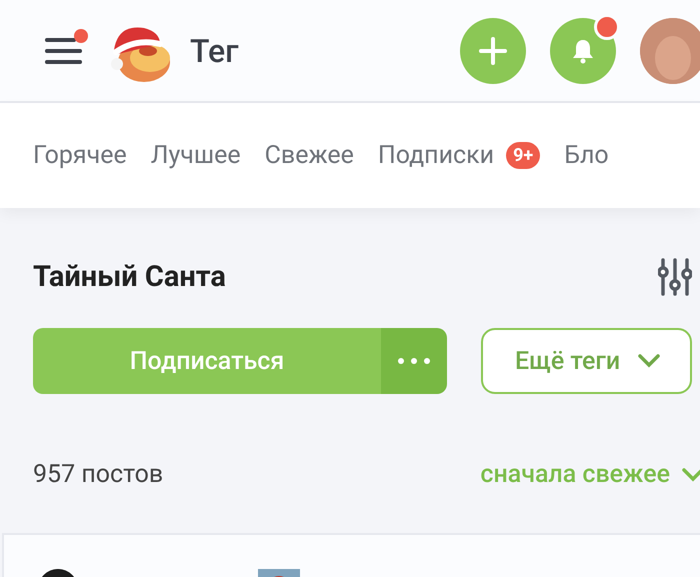  I want to click on nav-tab: Бло, so click(586, 155).